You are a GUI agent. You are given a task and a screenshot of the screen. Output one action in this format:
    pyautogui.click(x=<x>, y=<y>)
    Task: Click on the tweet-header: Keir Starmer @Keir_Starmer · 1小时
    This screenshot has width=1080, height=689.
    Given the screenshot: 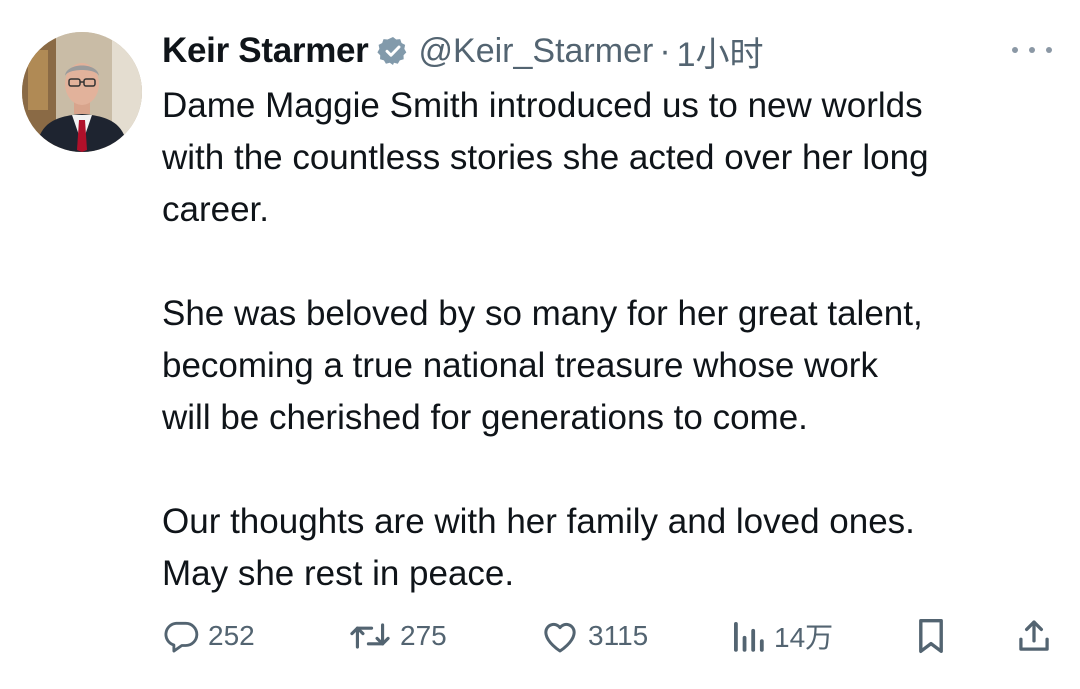 What is the action you would take?
    pyautogui.click(x=463, y=51)
    